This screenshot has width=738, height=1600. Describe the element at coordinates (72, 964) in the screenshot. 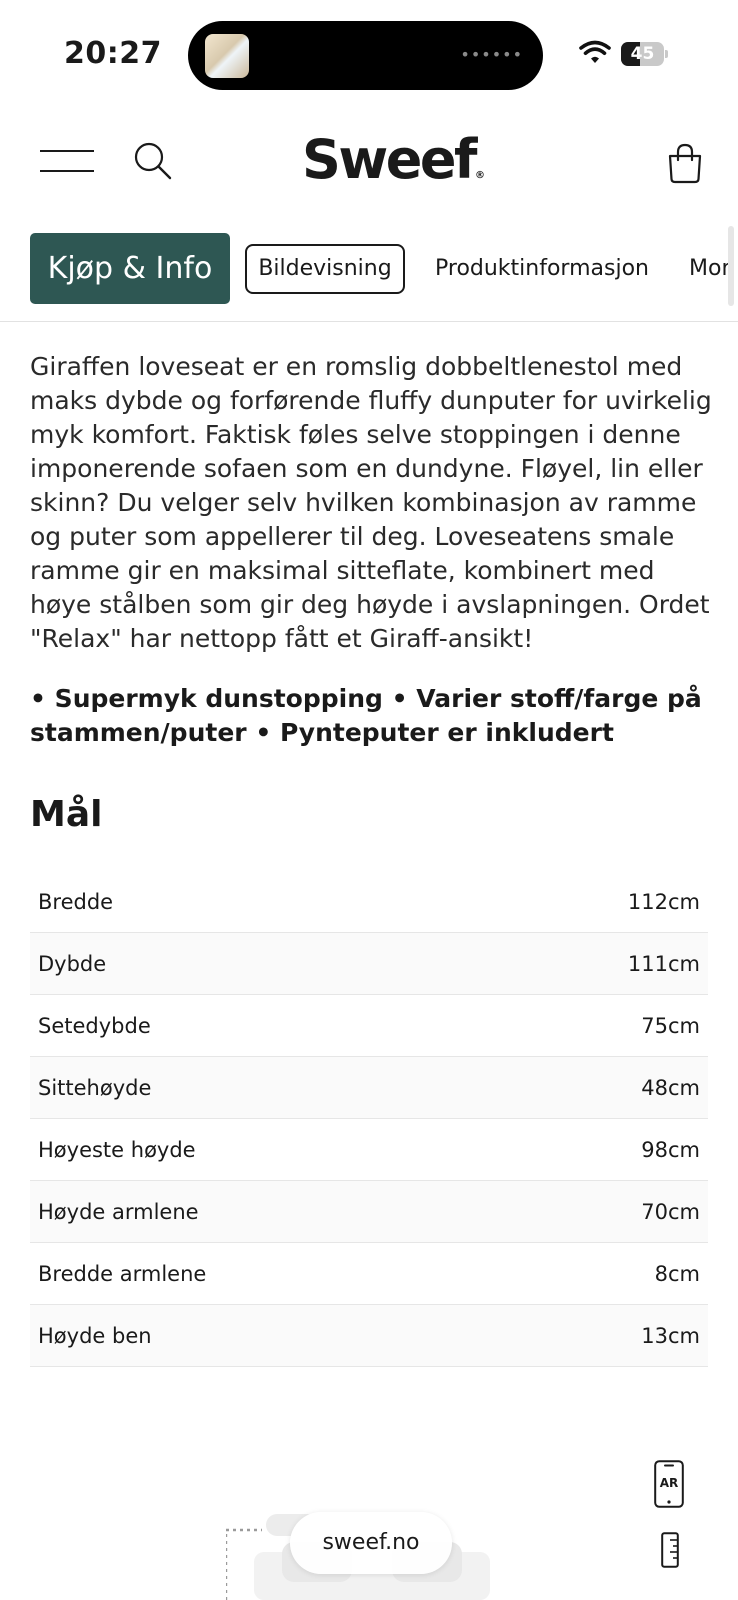

I see `dimension-label: Dybde` at that location.